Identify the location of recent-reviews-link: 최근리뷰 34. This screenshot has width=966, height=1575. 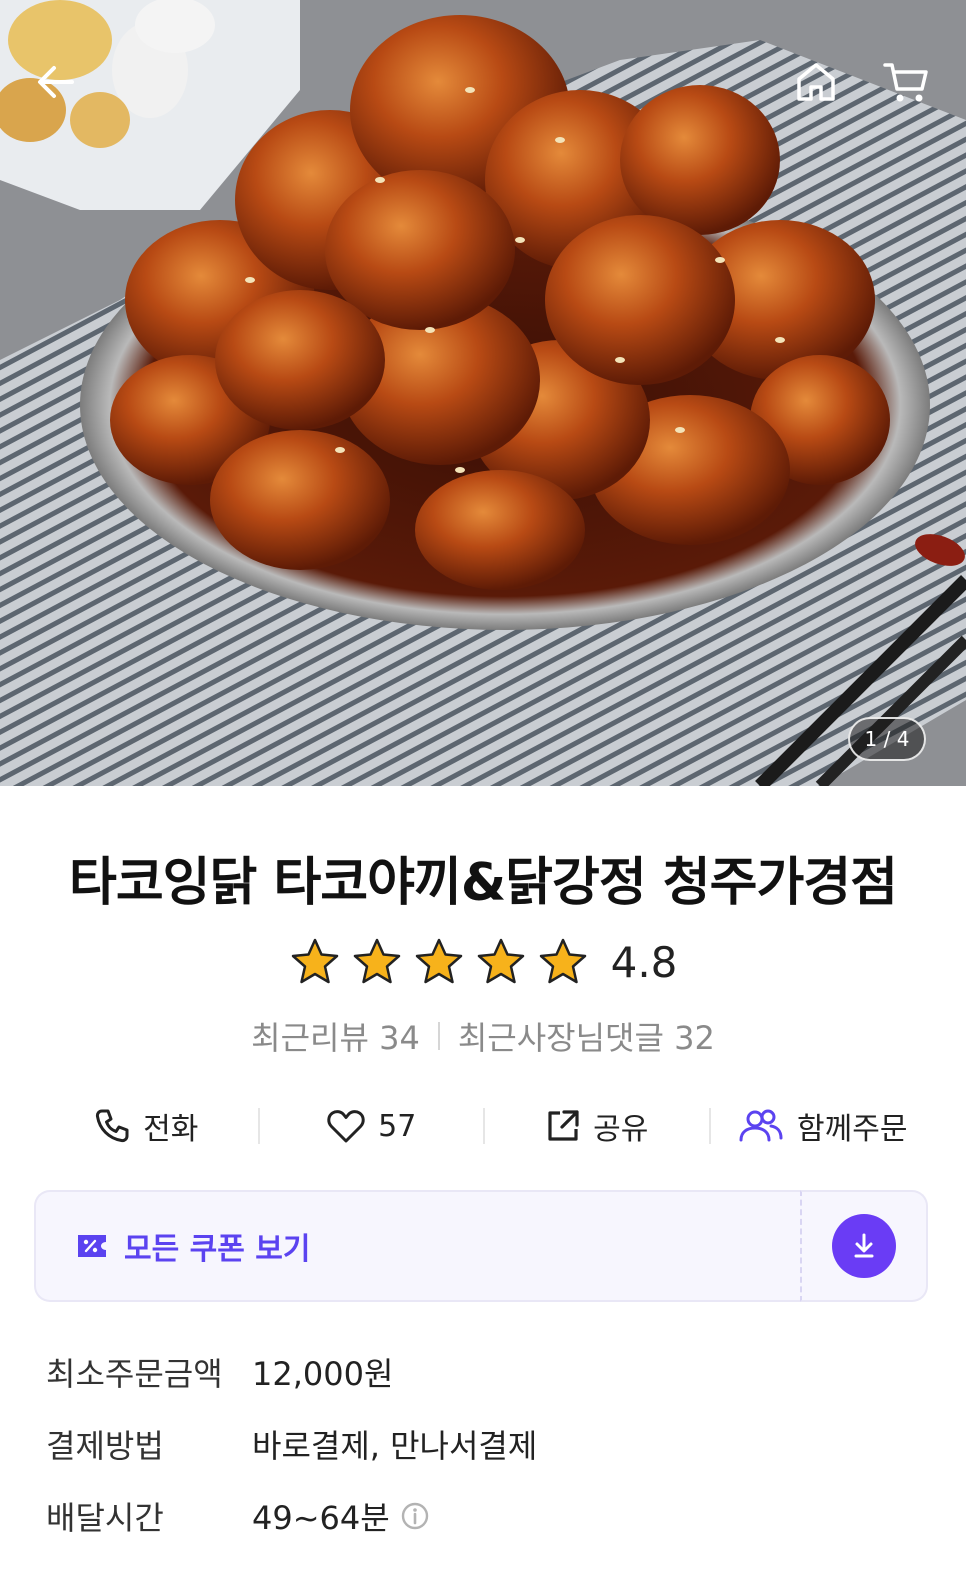
(335, 1036).